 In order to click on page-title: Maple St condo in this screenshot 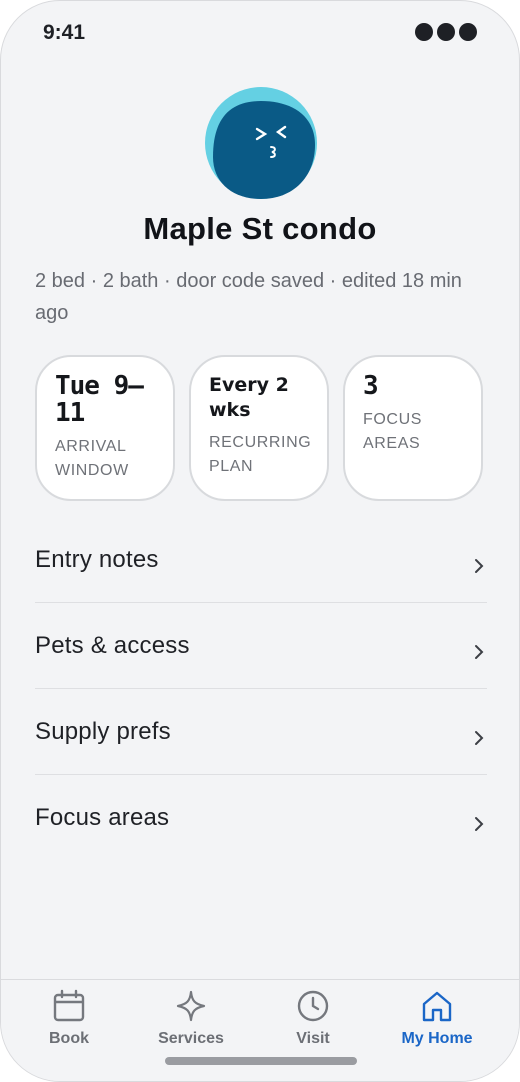, I will do `click(260, 228)`.